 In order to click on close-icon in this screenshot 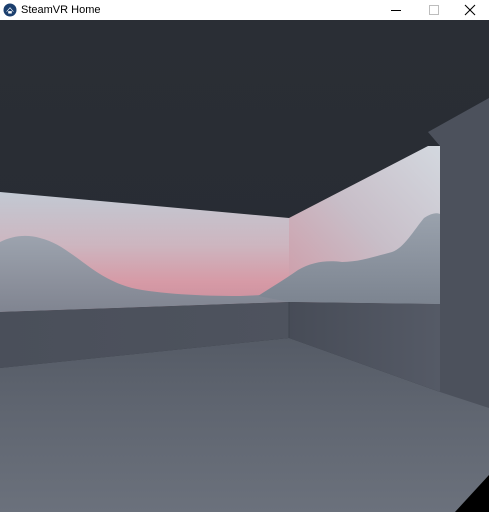, I will do `click(470, 10)`.